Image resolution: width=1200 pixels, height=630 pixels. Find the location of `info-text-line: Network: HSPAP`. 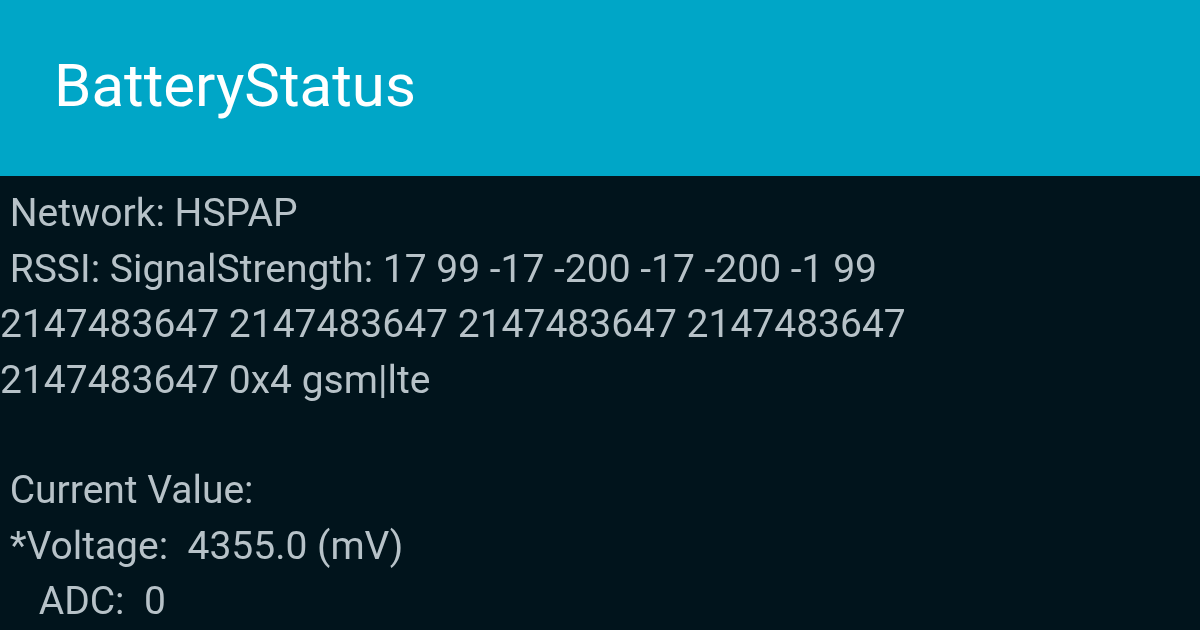

info-text-line: Network: HSPAP is located at coordinates (153, 213).